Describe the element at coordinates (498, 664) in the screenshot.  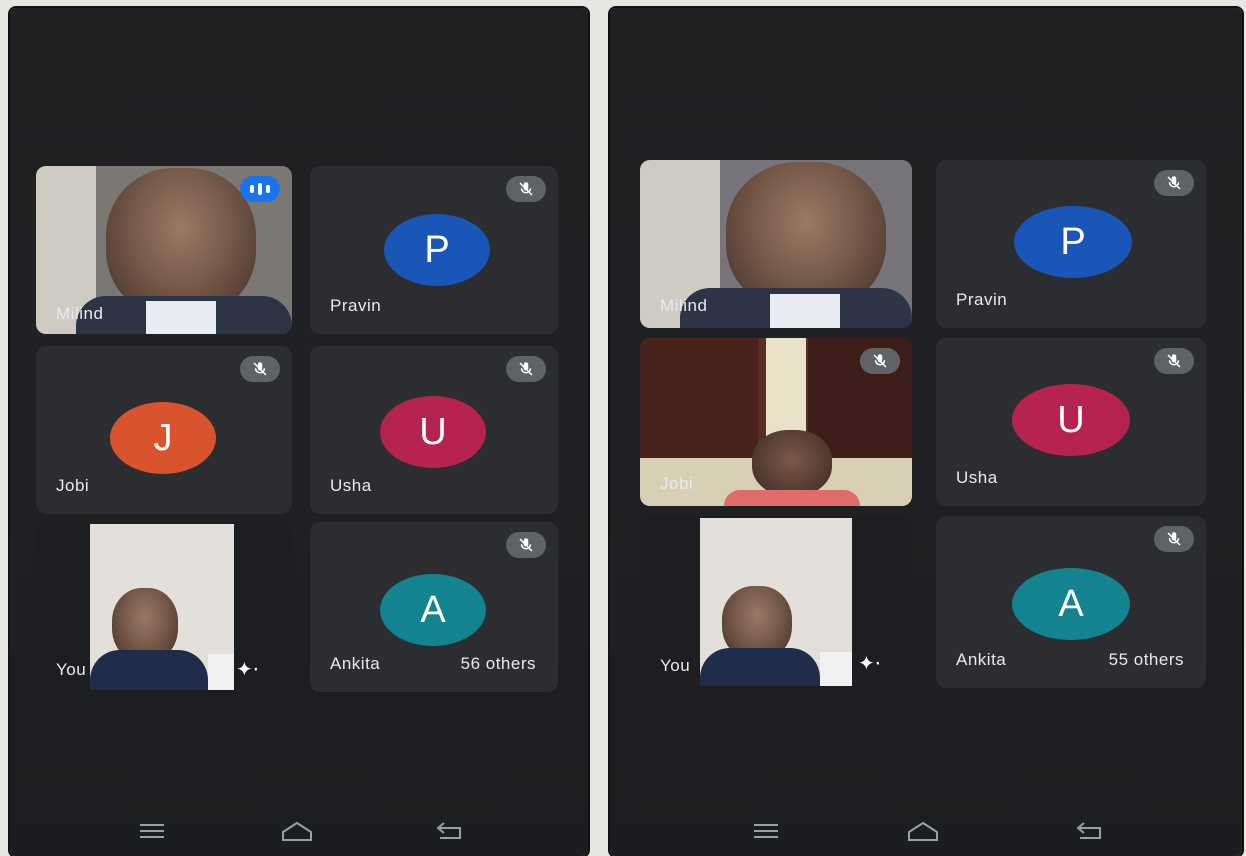
I see `others-count: 56 others` at that location.